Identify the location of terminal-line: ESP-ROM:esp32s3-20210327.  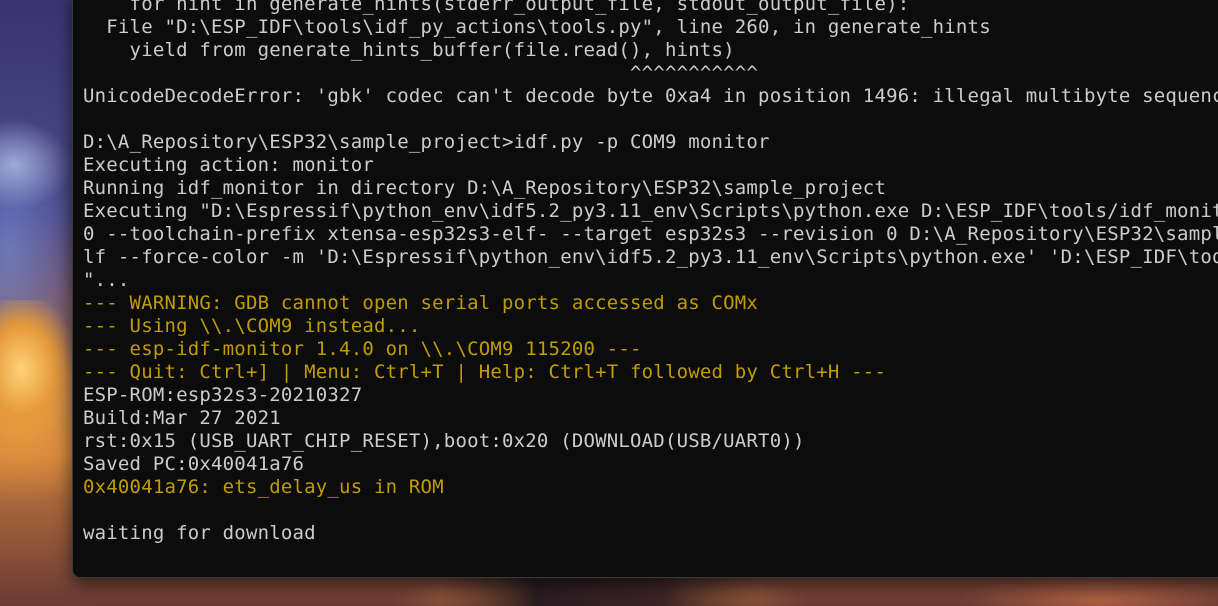
(223, 395).